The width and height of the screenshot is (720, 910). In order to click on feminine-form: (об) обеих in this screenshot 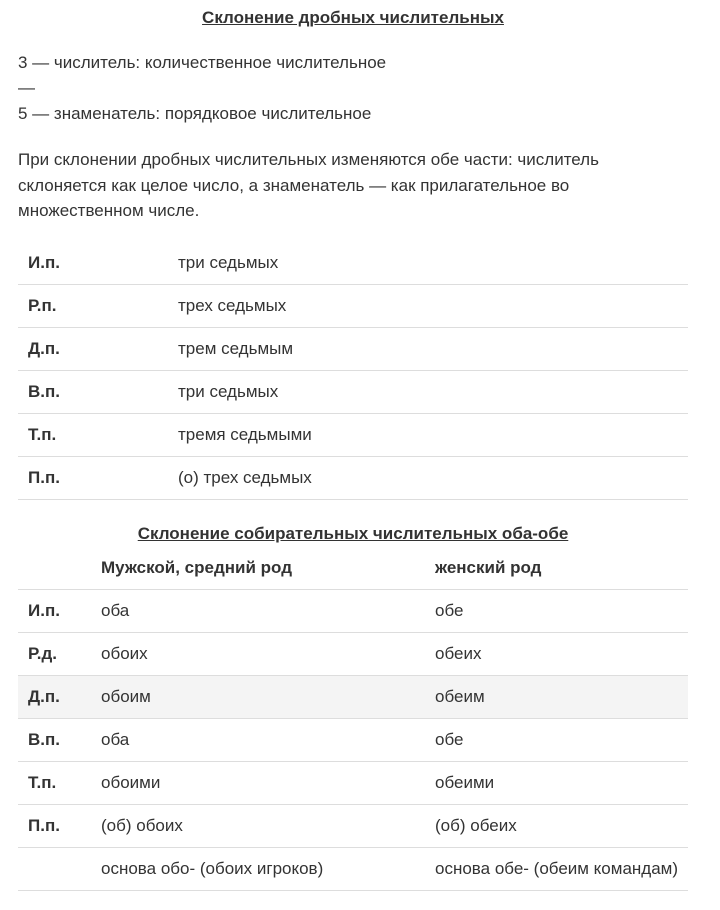, I will do `click(561, 826)`.